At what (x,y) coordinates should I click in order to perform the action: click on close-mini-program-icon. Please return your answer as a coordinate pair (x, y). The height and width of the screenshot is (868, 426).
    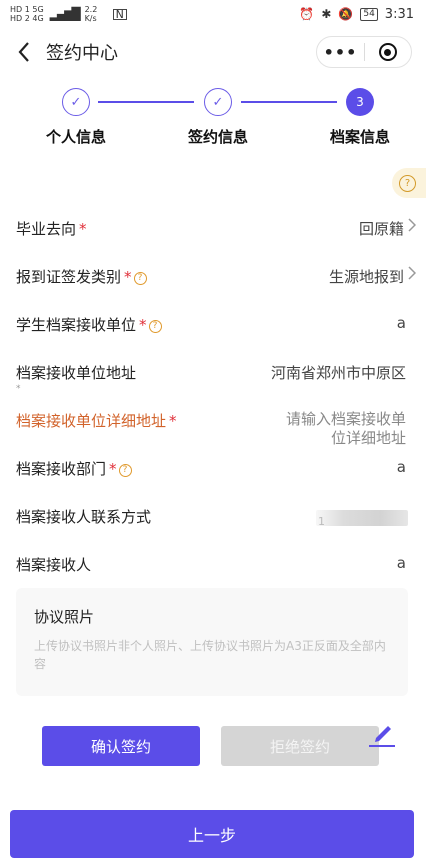
    Looking at the image, I should click on (388, 52).